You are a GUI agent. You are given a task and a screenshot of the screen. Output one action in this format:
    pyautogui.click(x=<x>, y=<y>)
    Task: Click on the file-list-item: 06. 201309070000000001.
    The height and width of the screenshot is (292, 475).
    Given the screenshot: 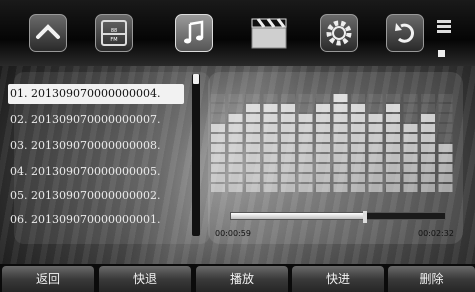 What is the action you would take?
    pyautogui.click(x=96, y=220)
    